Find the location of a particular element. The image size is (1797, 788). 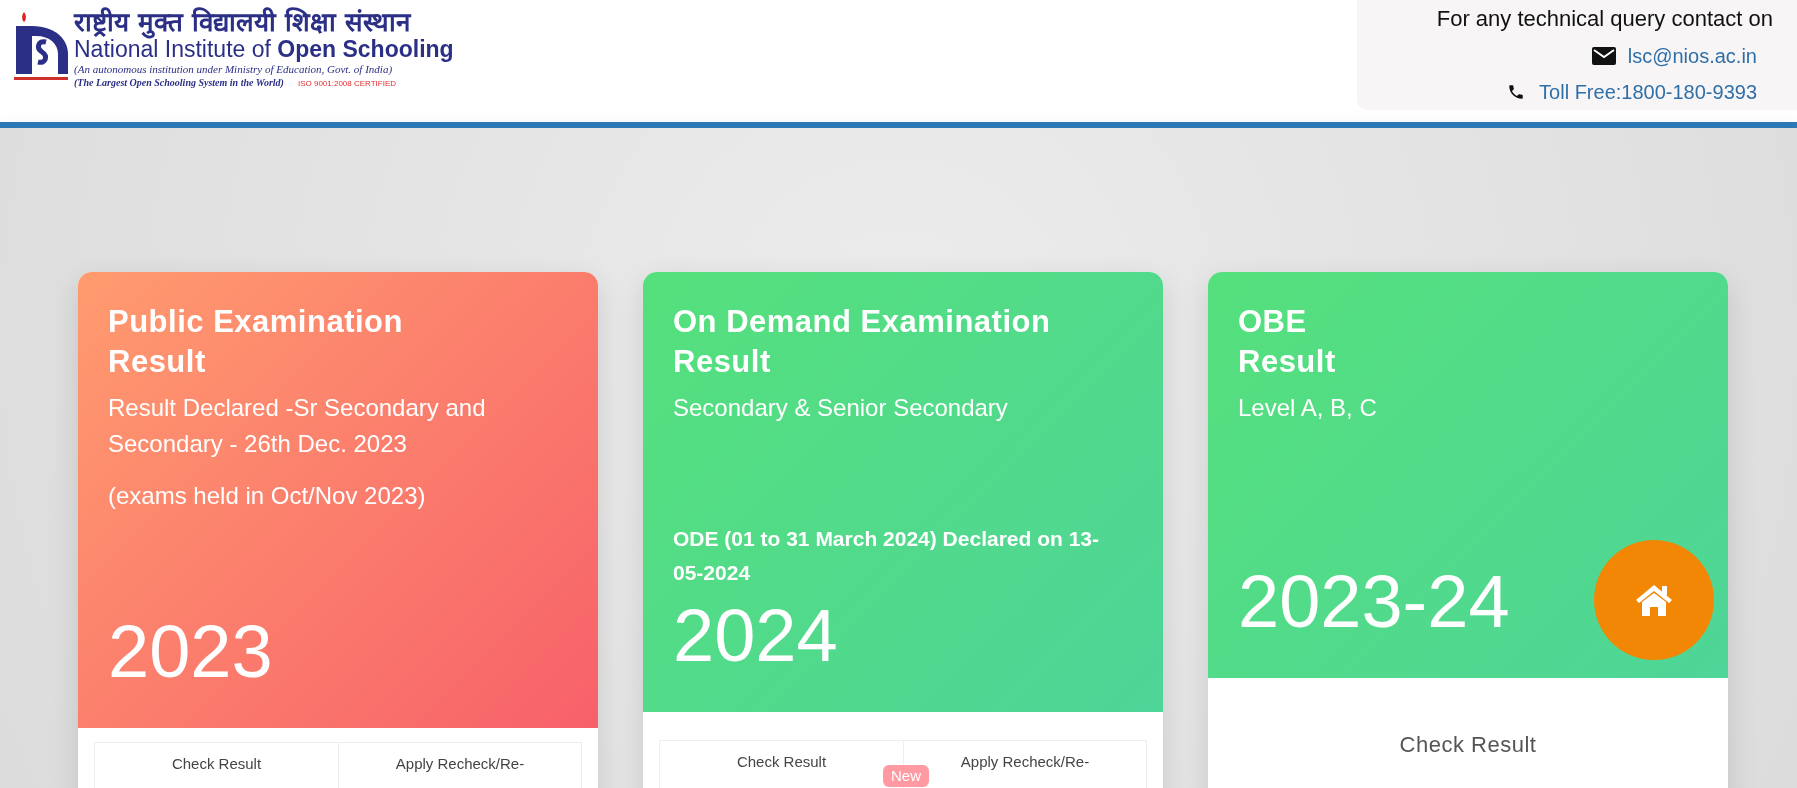

phone-icon is located at coordinates (1516, 92).